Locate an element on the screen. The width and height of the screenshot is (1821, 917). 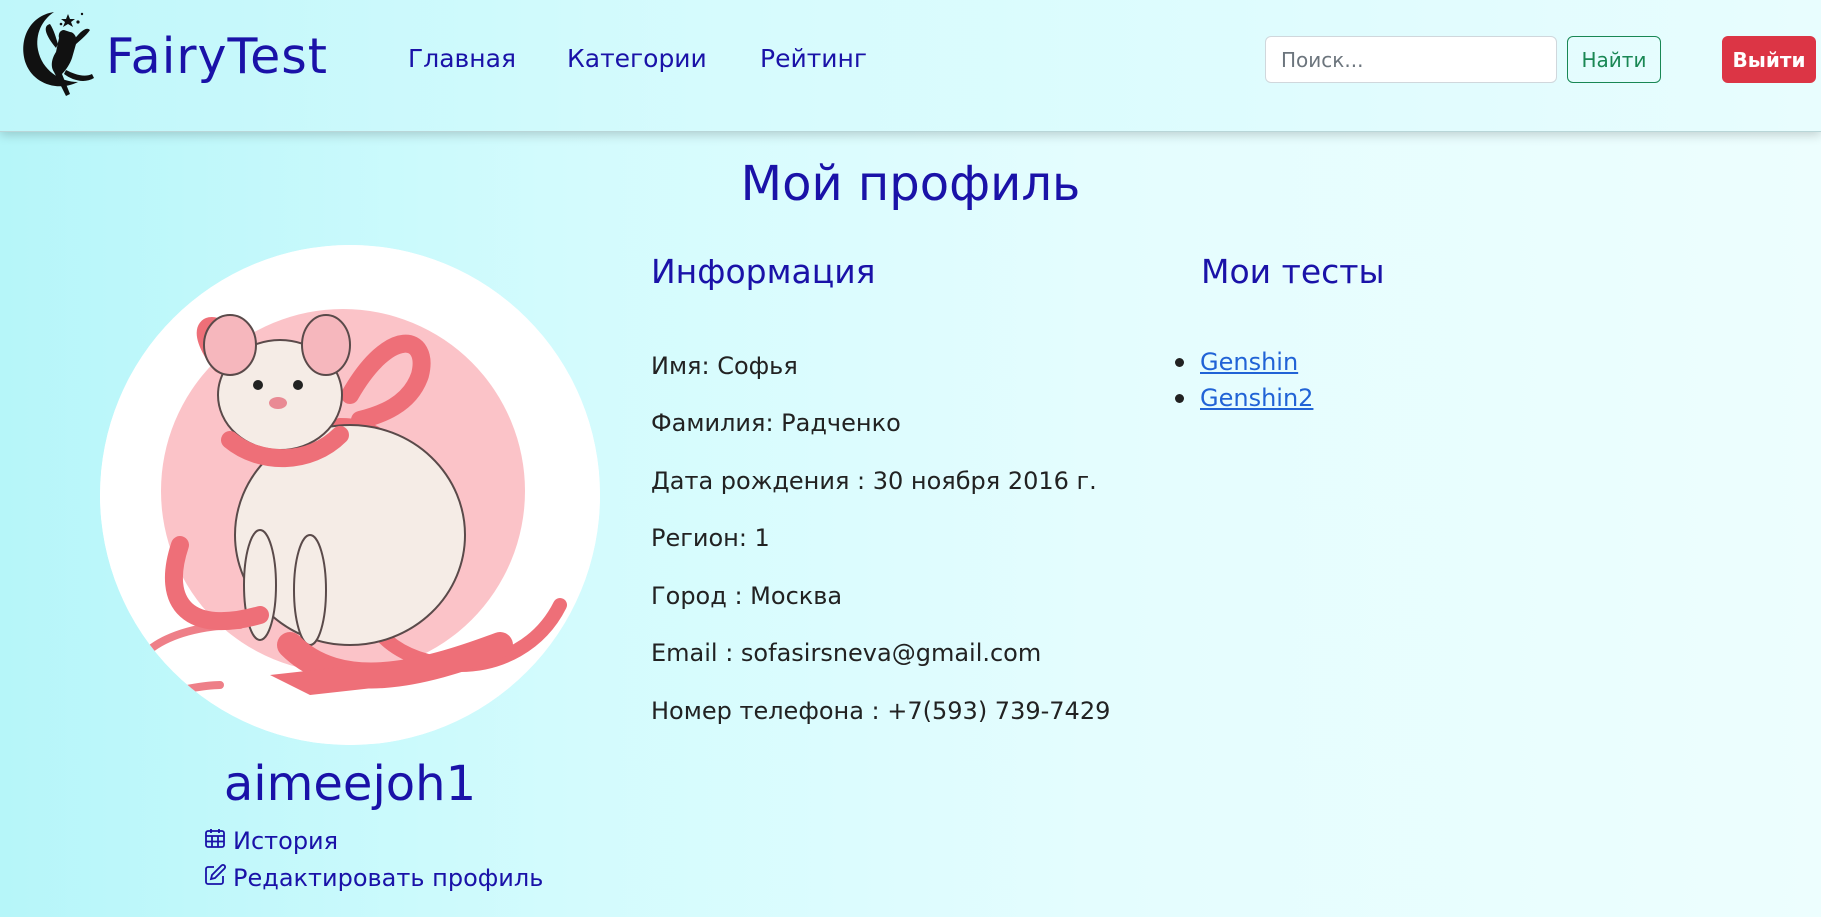
tests-list: Genshin Genshin2 is located at coordinates (1244, 384).